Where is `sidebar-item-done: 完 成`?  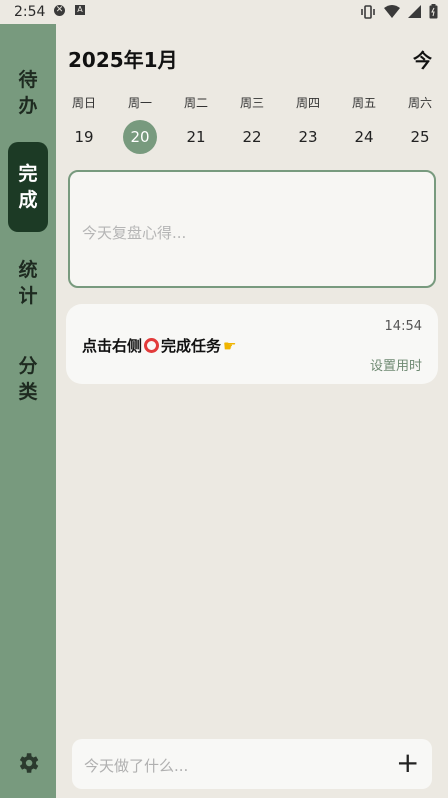 sidebar-item-done: 完 成 is located at coordinates (28, 187).